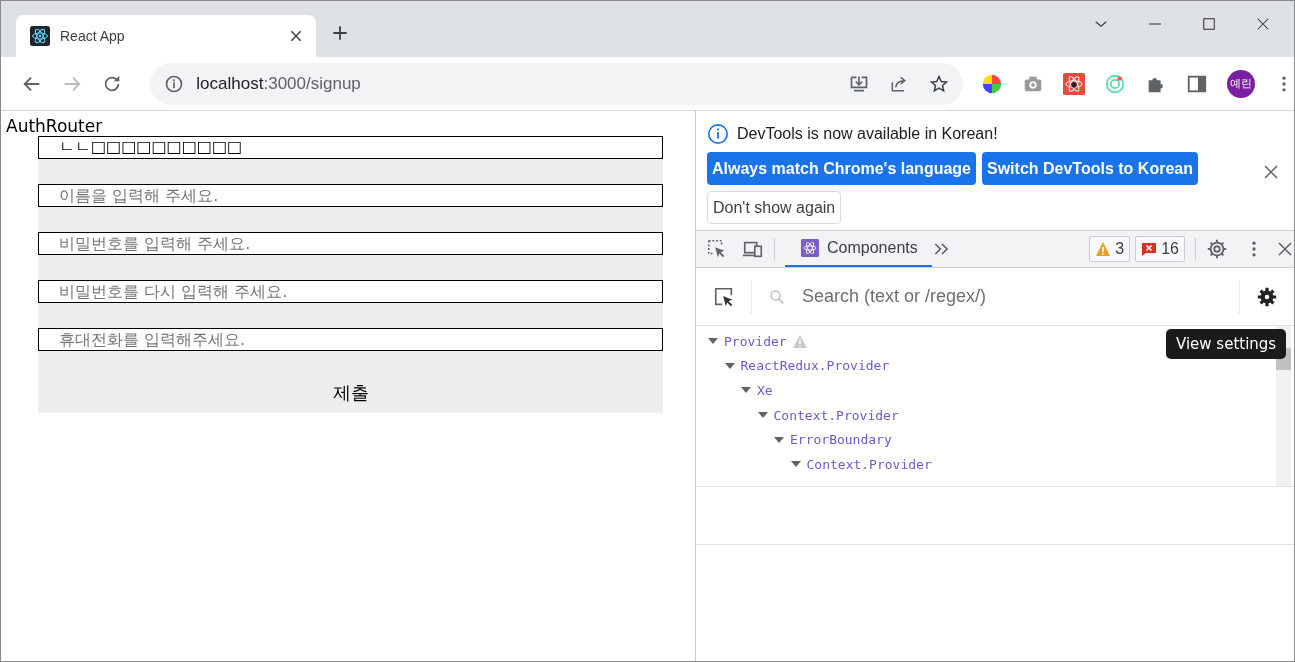 Image resolution: width=1295 pixels, height=662 pixels. Describe the element at coordinates (350, 393) in the screenshot. I see `submit-button: 제출` at that location.